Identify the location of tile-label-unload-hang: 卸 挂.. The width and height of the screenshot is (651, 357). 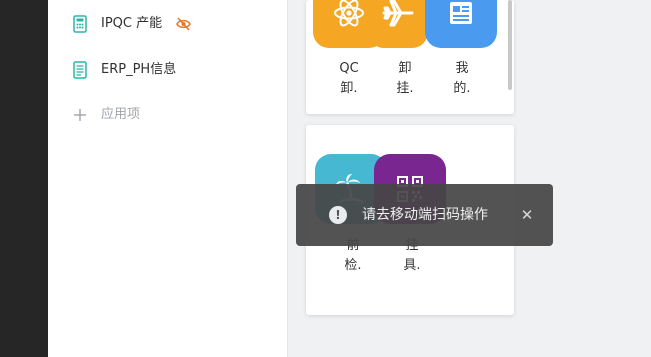
(405, 78).